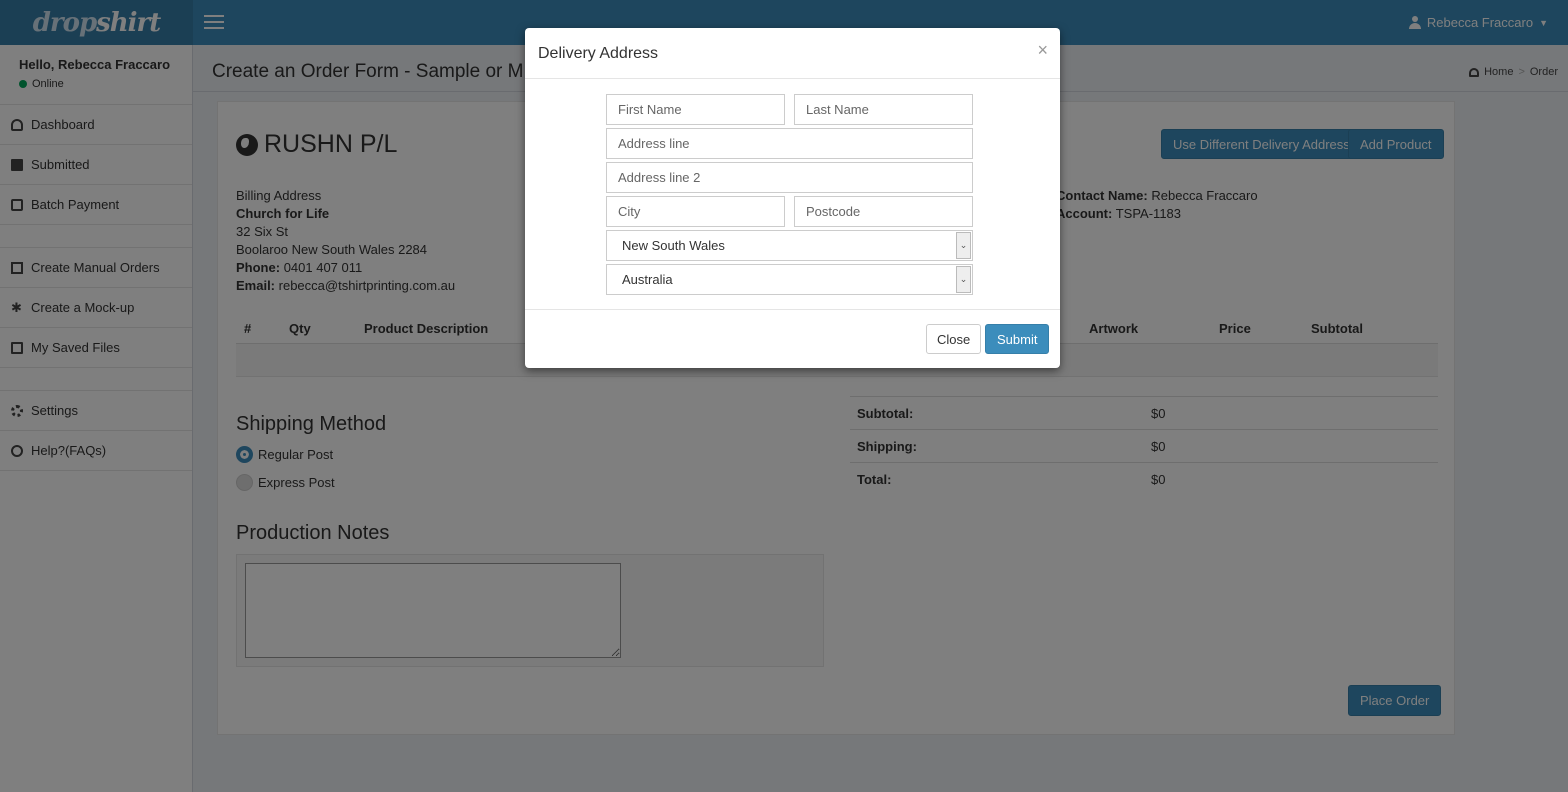 The height and width of the screenshot is (792, 1568). I want to click on modal-body: New South Wales ⌄ Australia ⌄, so click(792, 194).